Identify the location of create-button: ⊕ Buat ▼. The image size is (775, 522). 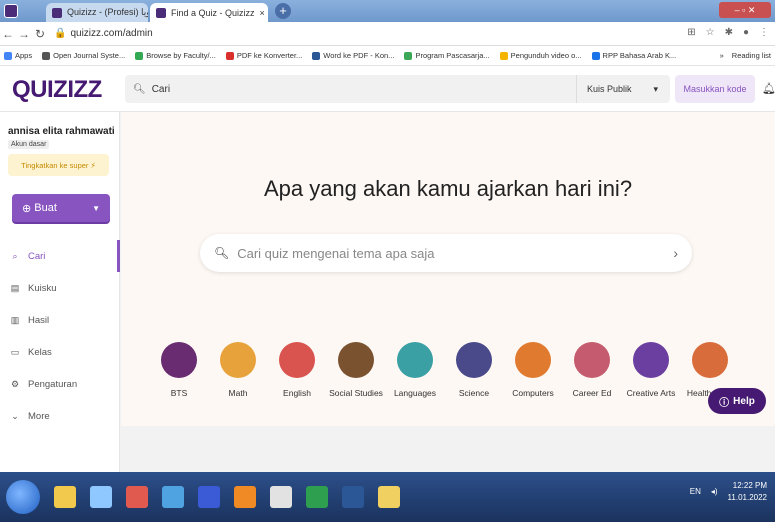
(61, 208).